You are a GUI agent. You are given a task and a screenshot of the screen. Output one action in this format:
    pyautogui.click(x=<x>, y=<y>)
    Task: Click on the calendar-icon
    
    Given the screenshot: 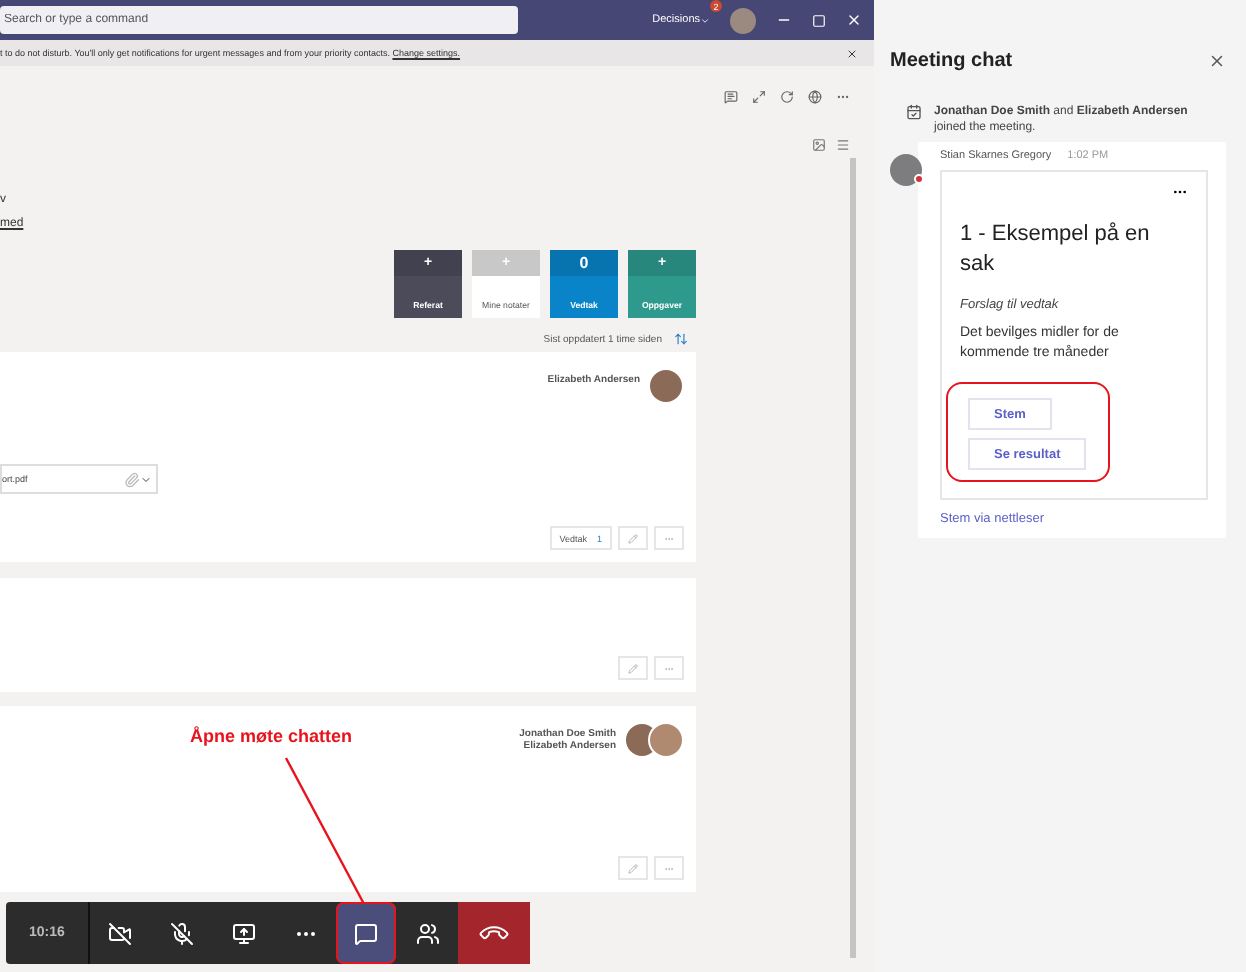 What is the action you would take?
    pyautogui.click(x=914, y=112)
    